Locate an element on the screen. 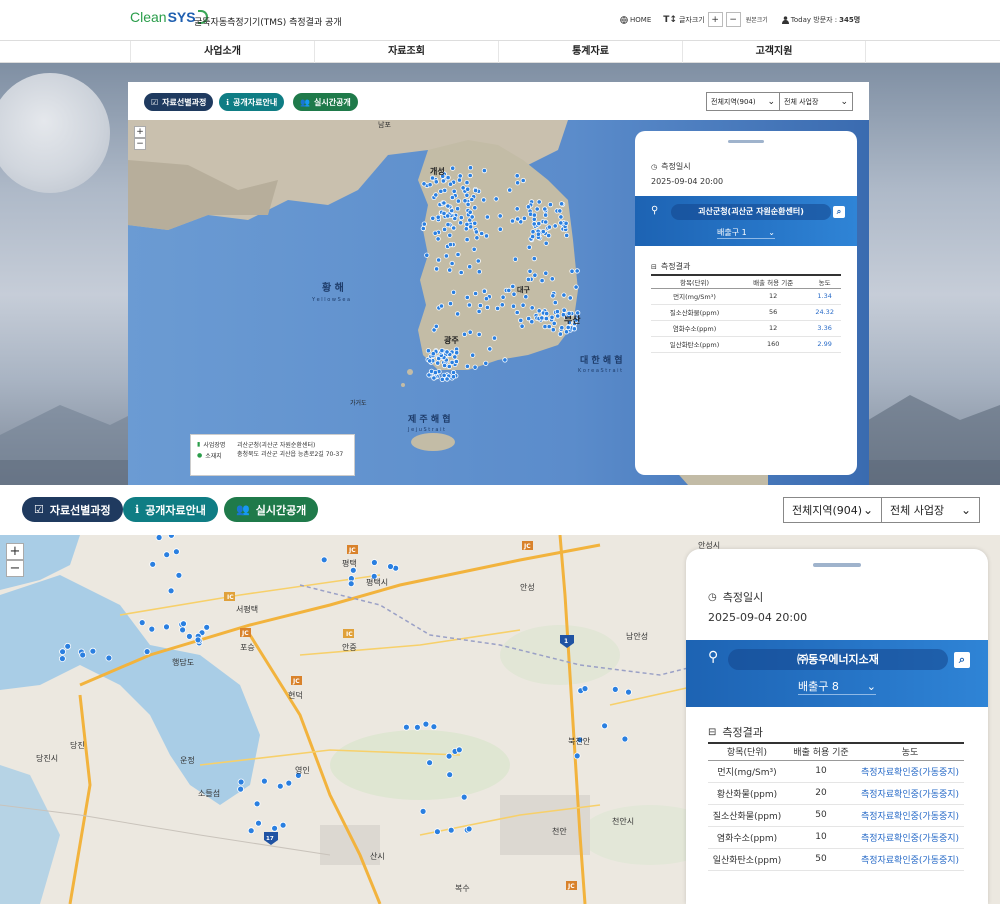  select-process-button: ☑ 자료선별과정 is located at coordinates (72, 509).